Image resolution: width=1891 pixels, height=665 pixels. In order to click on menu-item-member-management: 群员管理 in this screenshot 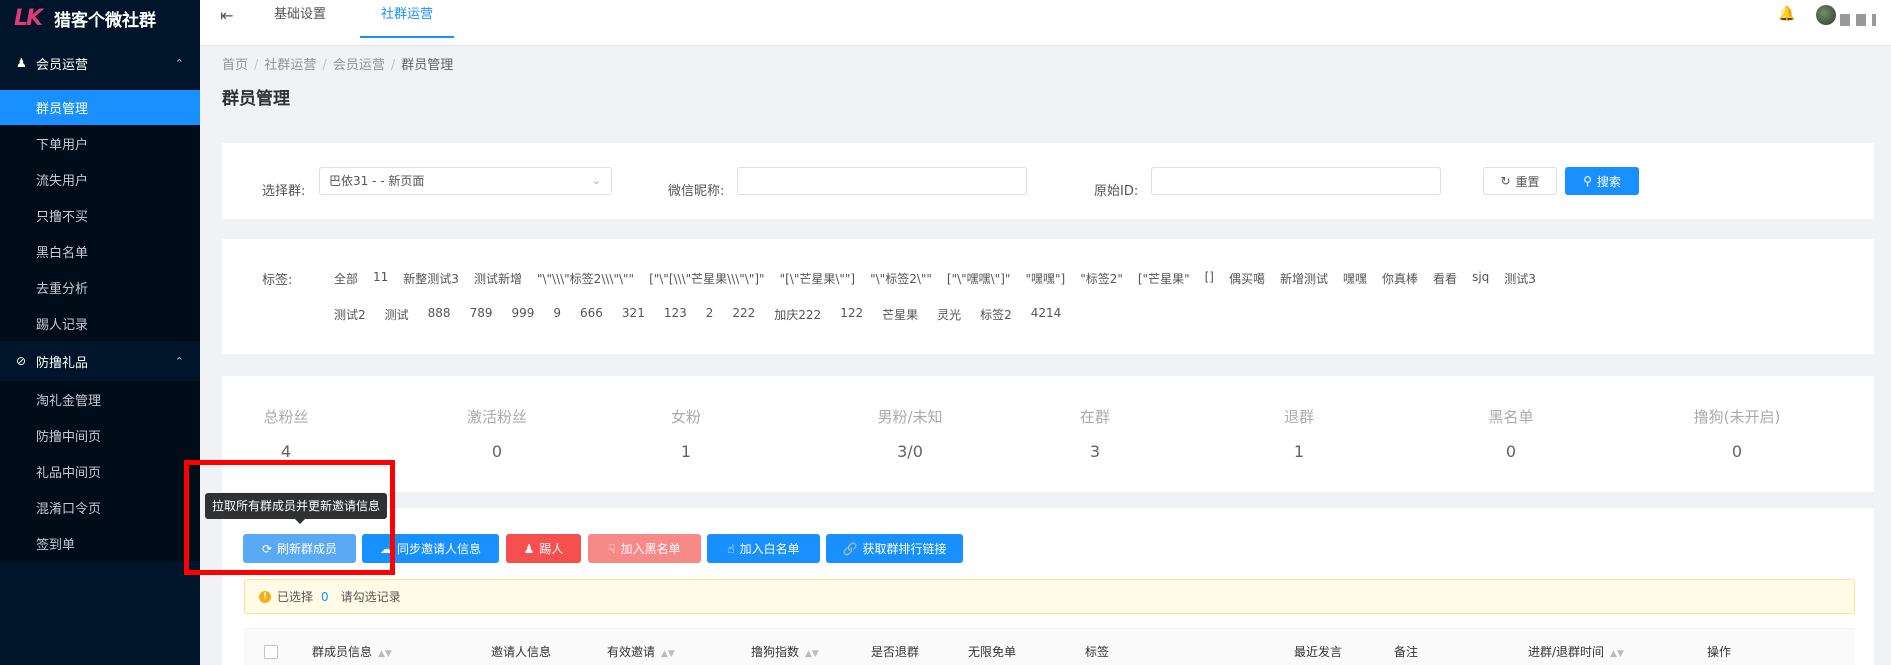, I will do `click(100, 107)`.